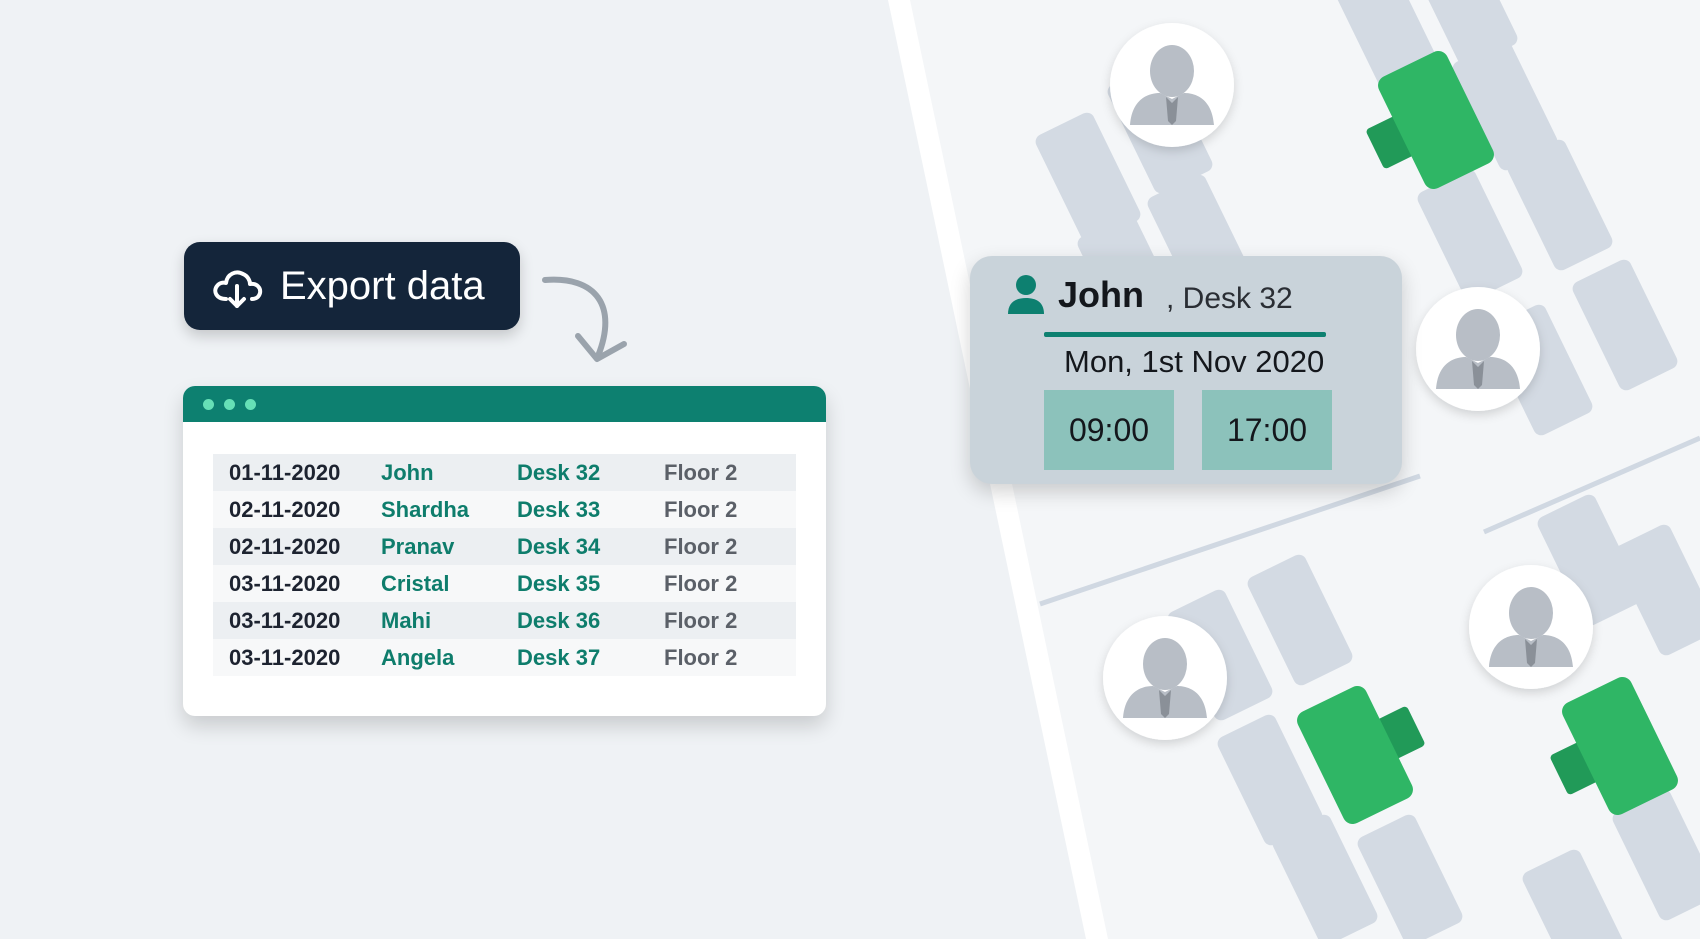  Describe the element at coordinates (238, 289) in the screenshot. I see `cloud-download-icon` at that location.